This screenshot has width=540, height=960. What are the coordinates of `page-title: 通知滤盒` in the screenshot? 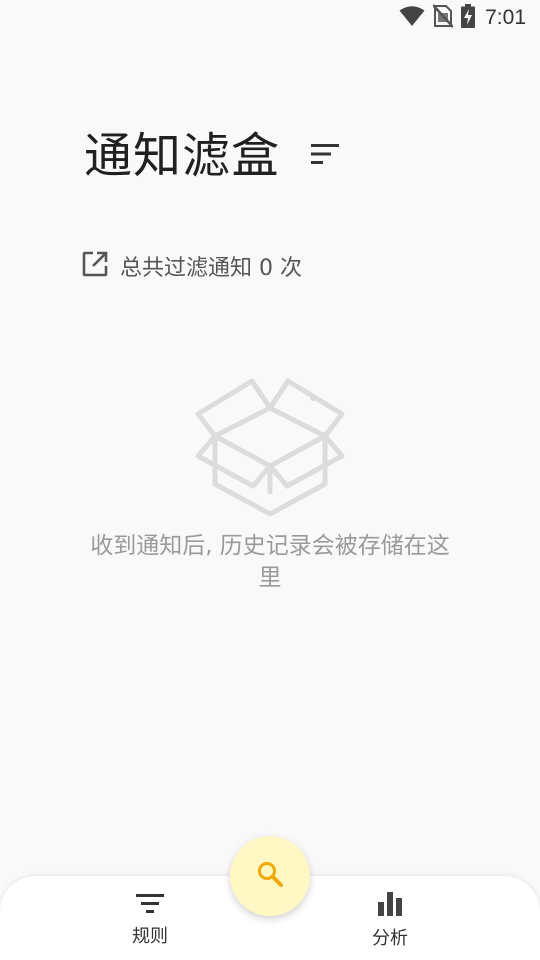 It's located at (182, 156).